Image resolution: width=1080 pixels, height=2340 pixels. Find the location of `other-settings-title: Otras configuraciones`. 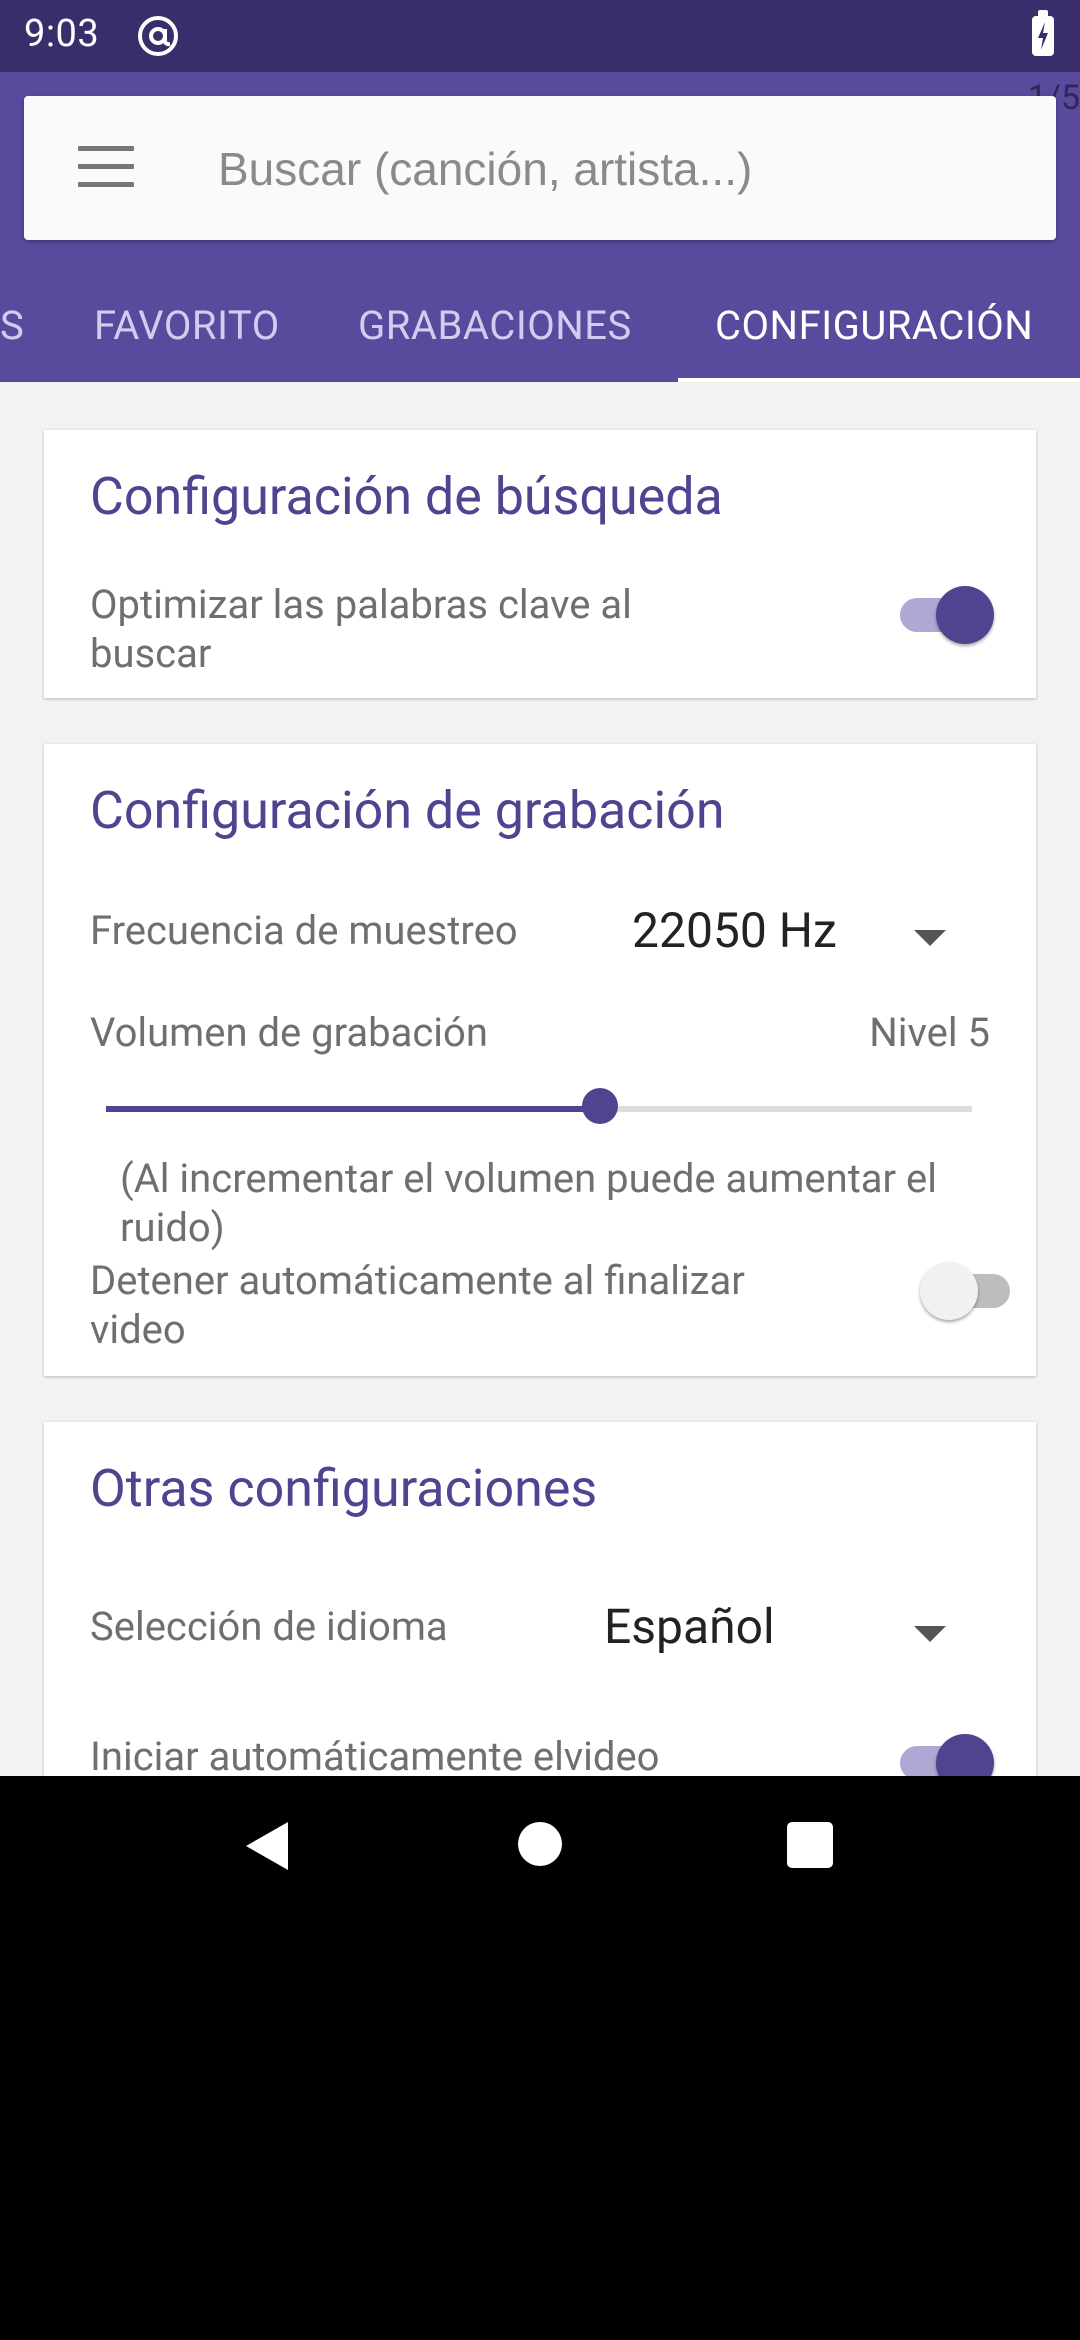

other-settings-title: Otras configuraciones is located at coordinates (344, 1488).